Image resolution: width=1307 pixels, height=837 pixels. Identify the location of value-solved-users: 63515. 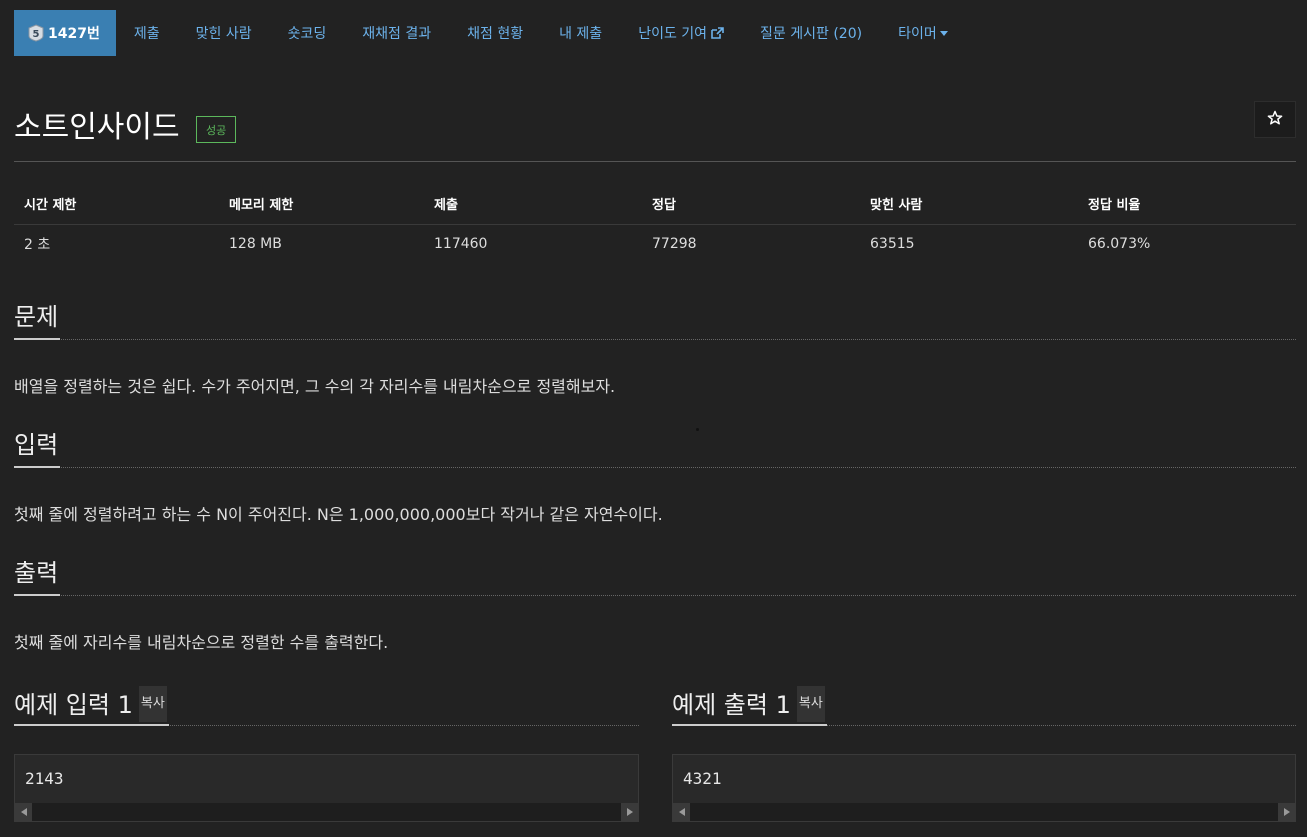
(892, 244).